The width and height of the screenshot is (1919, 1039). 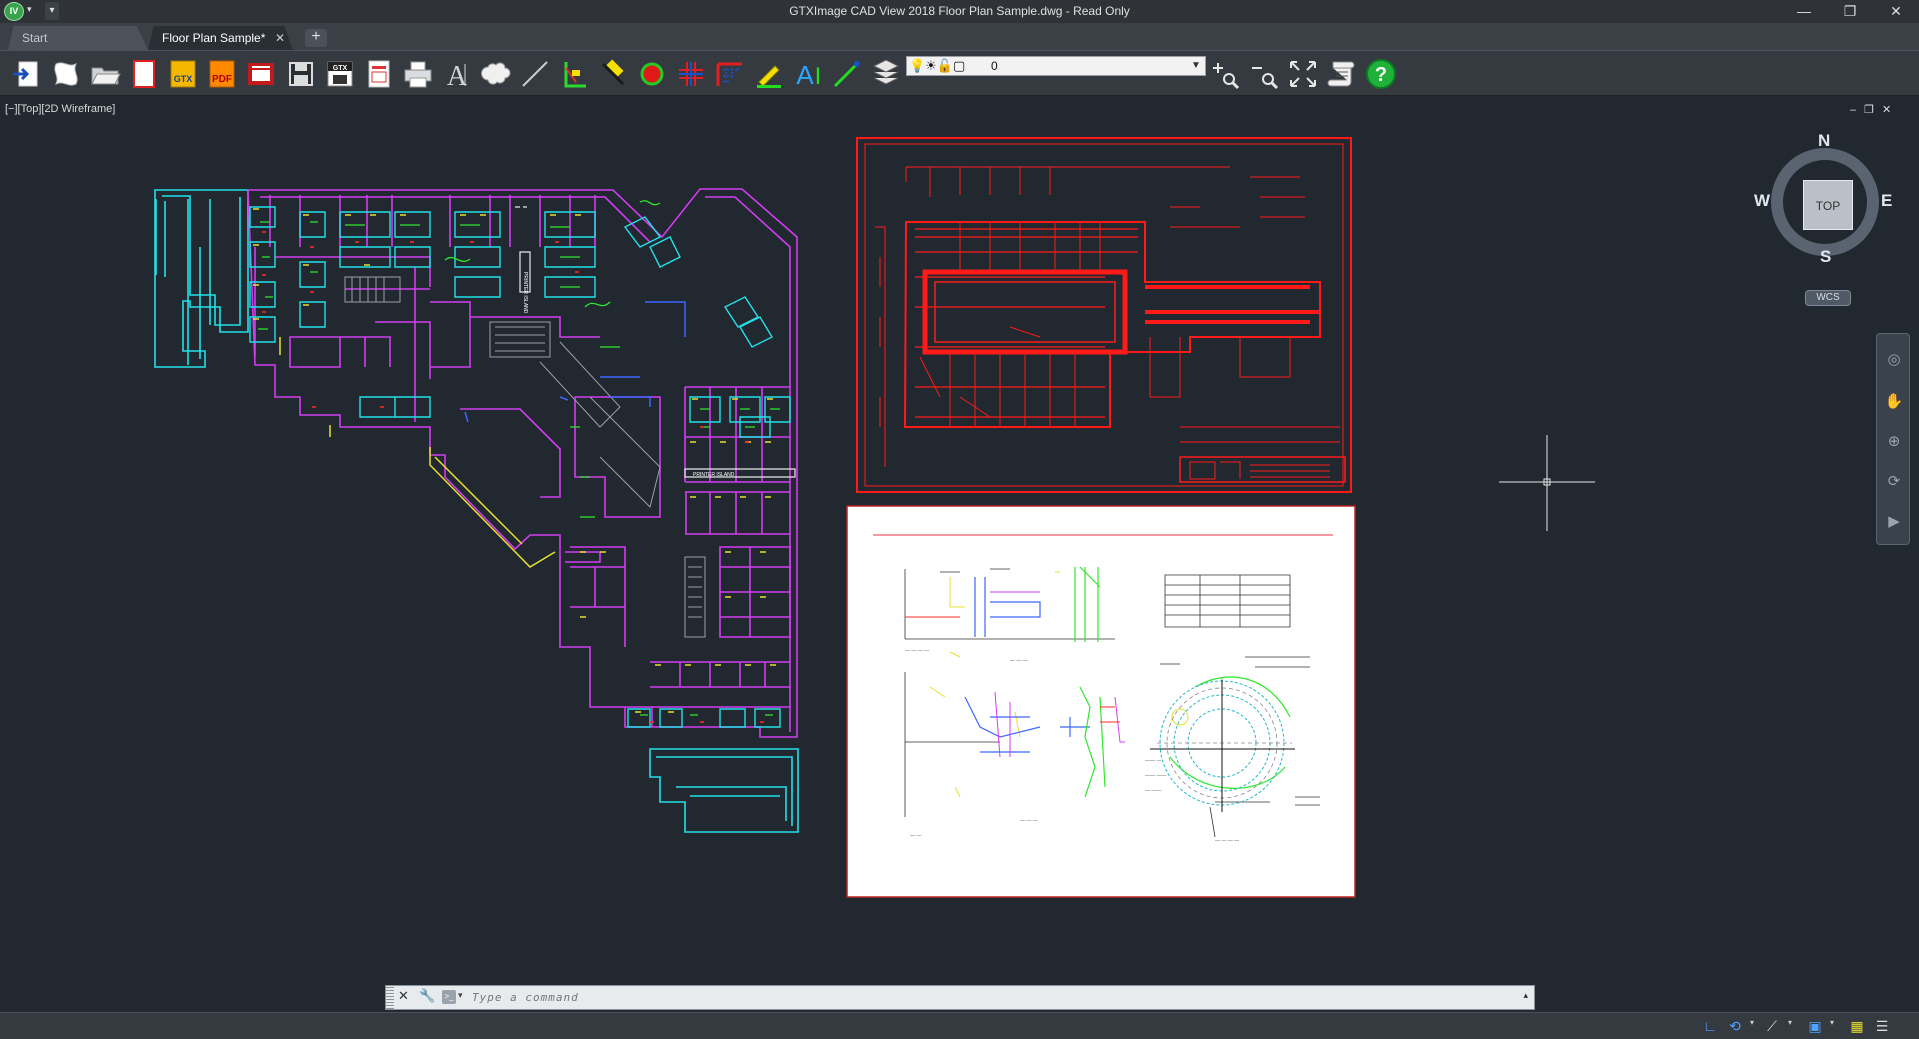 I want to click on workspace-dropdown-icon: ▾, so click(x=1832, y=1022).